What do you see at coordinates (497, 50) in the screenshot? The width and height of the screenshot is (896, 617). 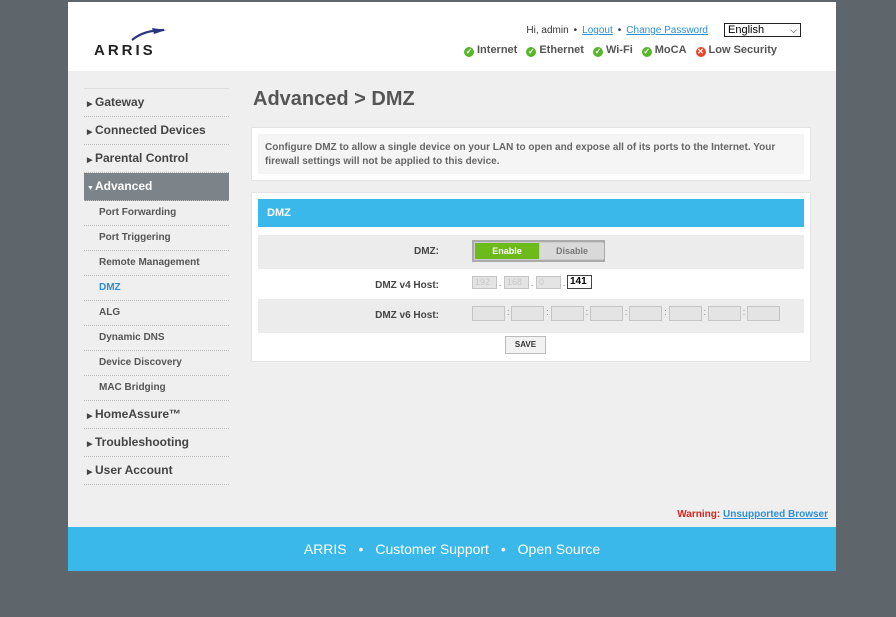 I see `status-label: Internet` at bounding box center [497, 50].